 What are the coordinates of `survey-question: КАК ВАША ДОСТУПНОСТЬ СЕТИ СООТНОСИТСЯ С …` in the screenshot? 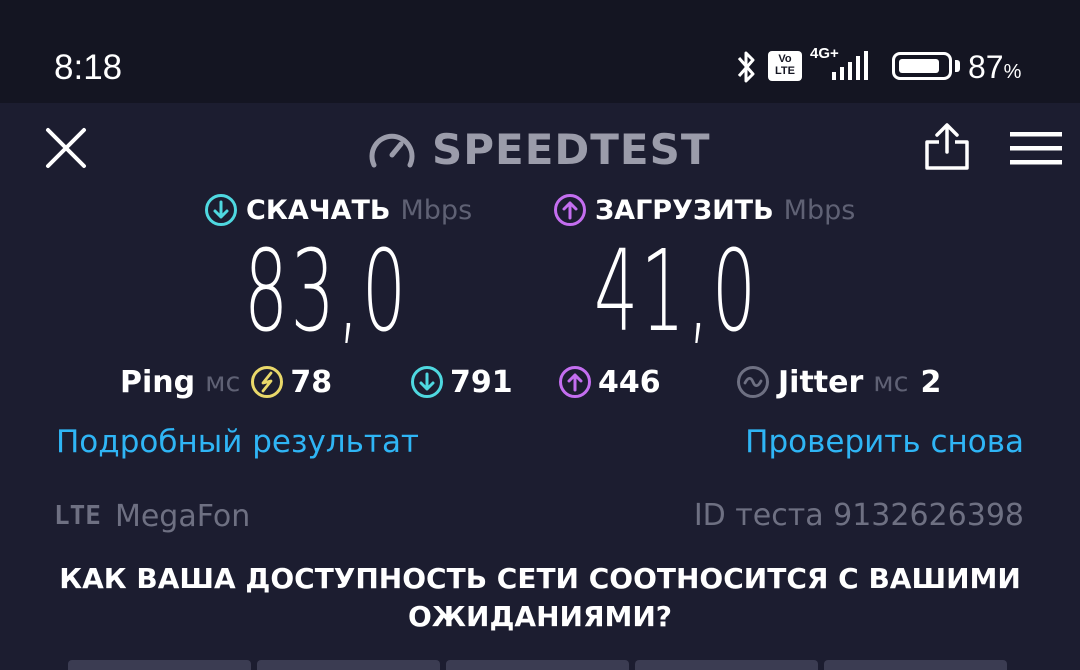 It's located at (540, 597).